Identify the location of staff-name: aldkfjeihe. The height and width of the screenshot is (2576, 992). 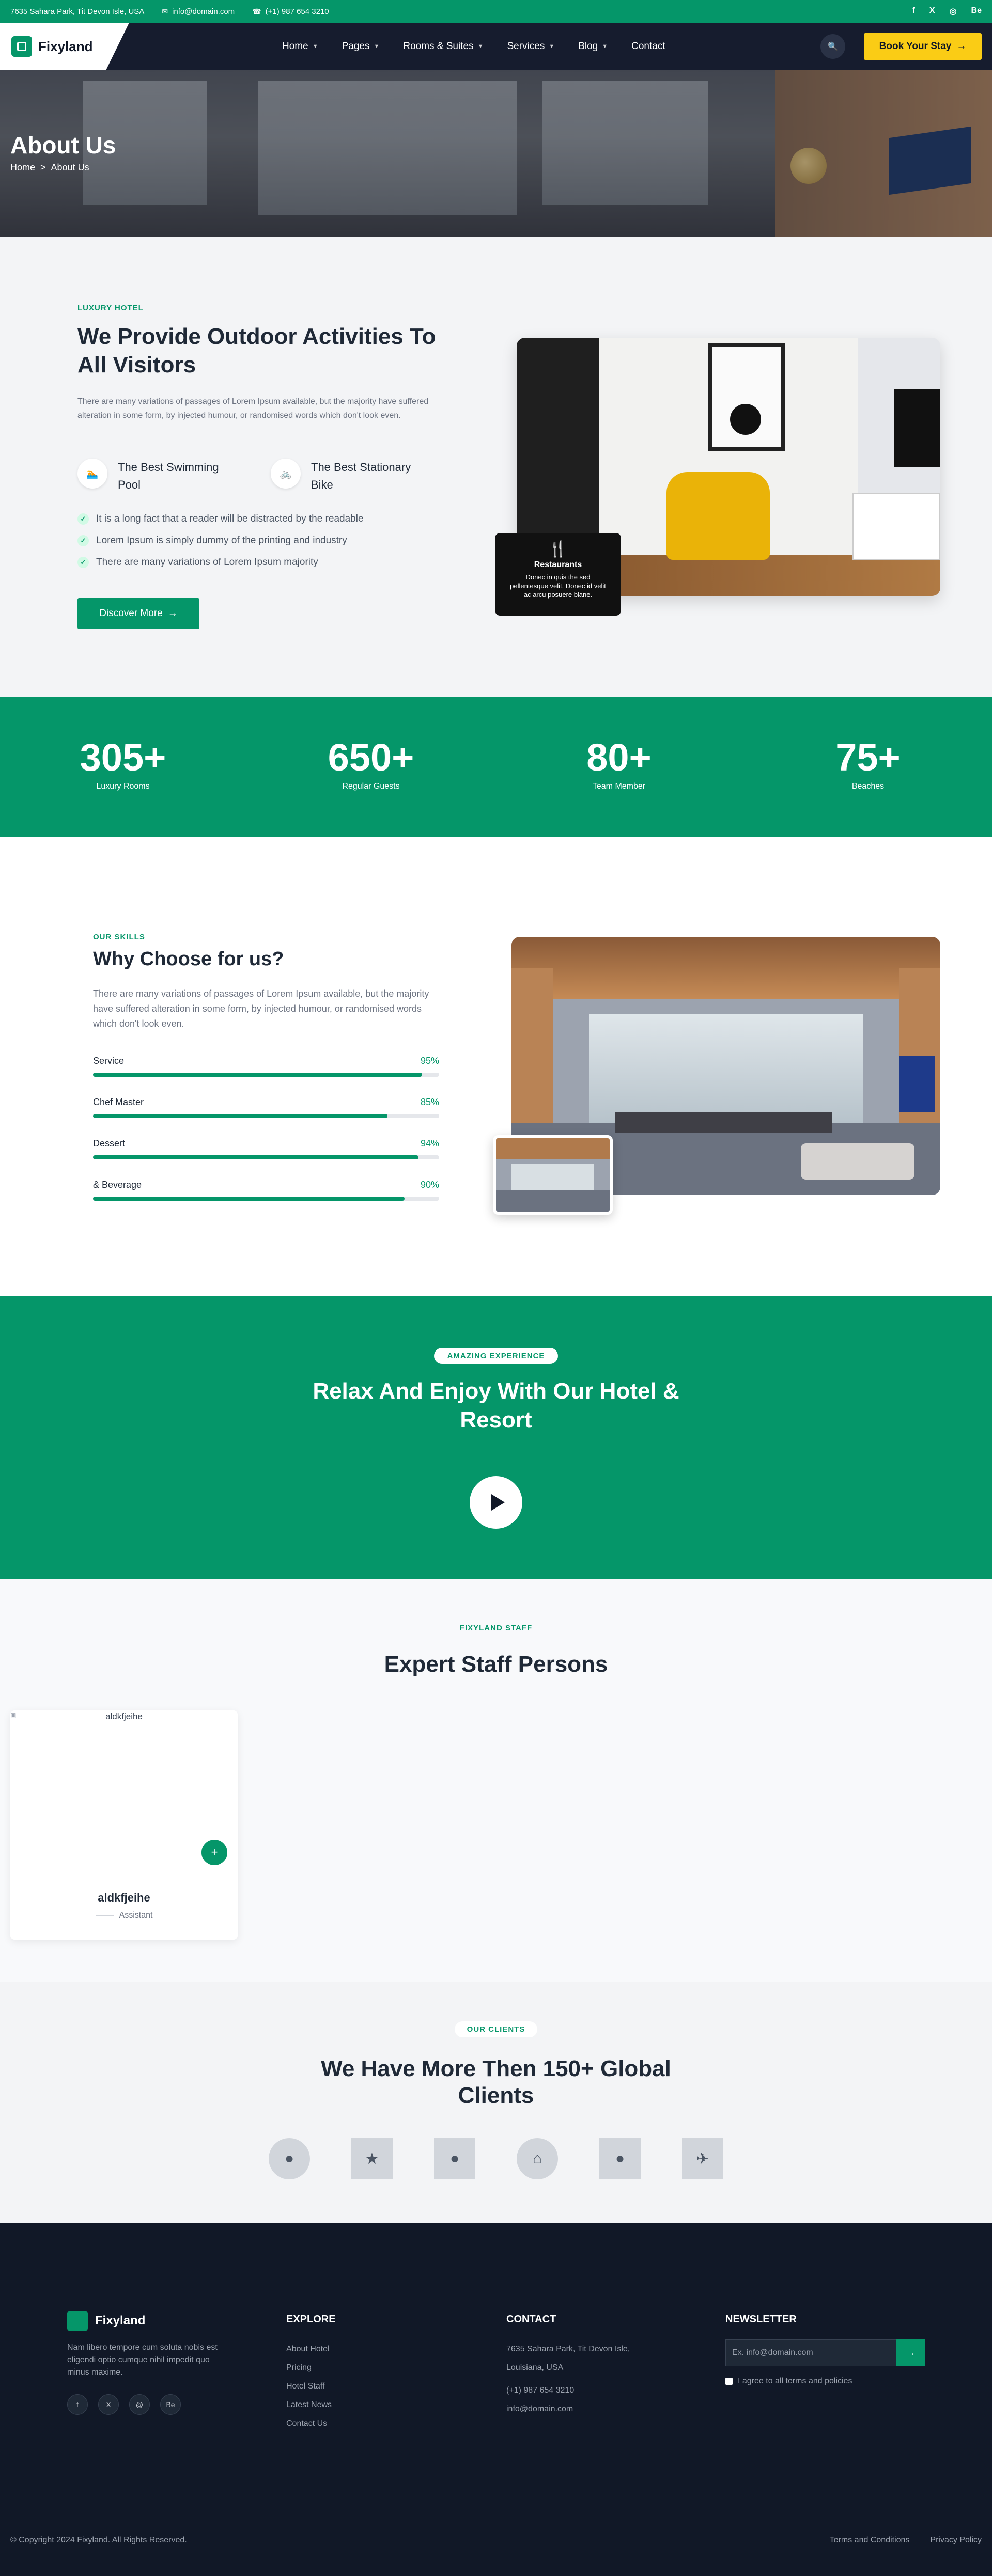
(124, 1898).